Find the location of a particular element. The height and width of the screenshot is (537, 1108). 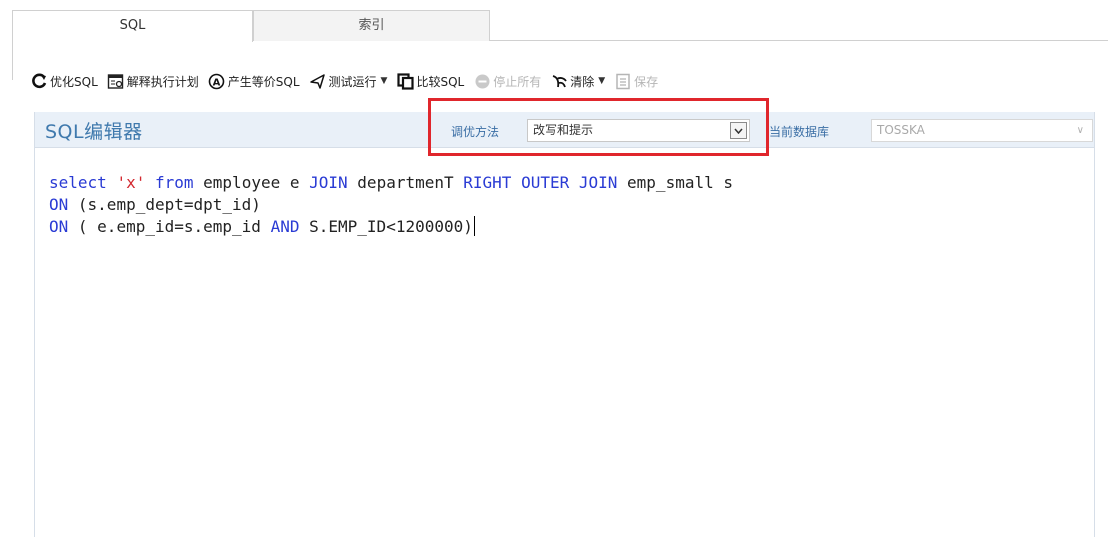

save-button: 保存 is located at coordinates (636, 81).